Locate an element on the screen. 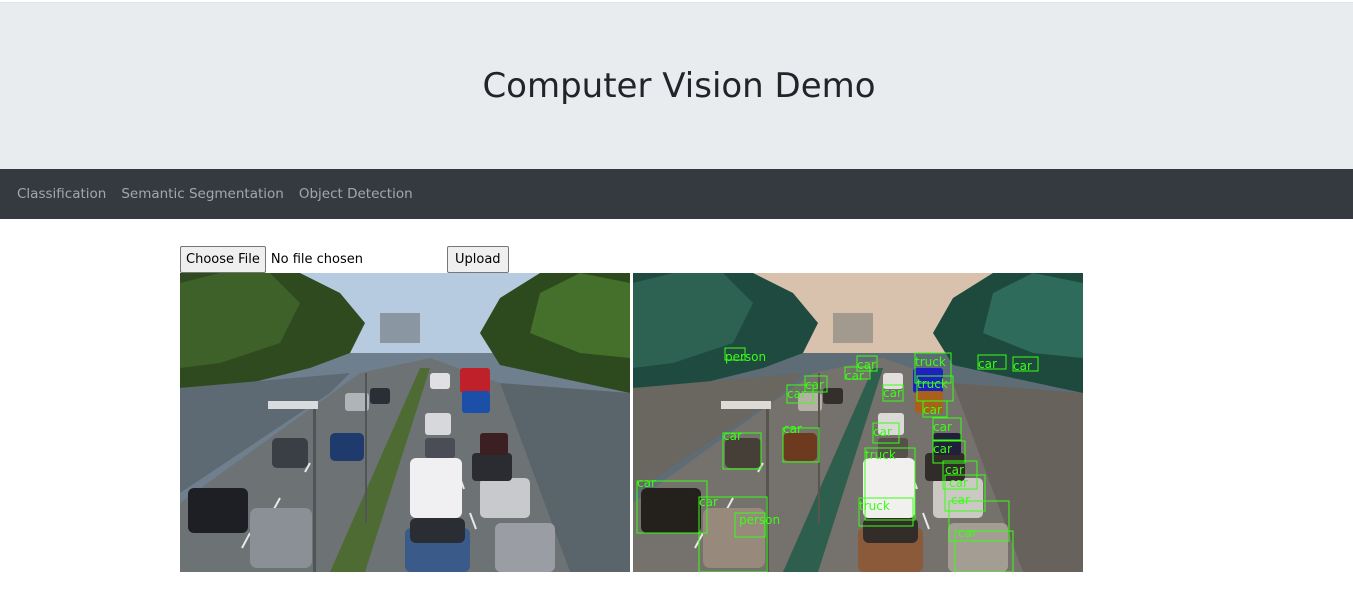  upload-form: Choose File No file chosen Upload is located at coordinates (345, 259).